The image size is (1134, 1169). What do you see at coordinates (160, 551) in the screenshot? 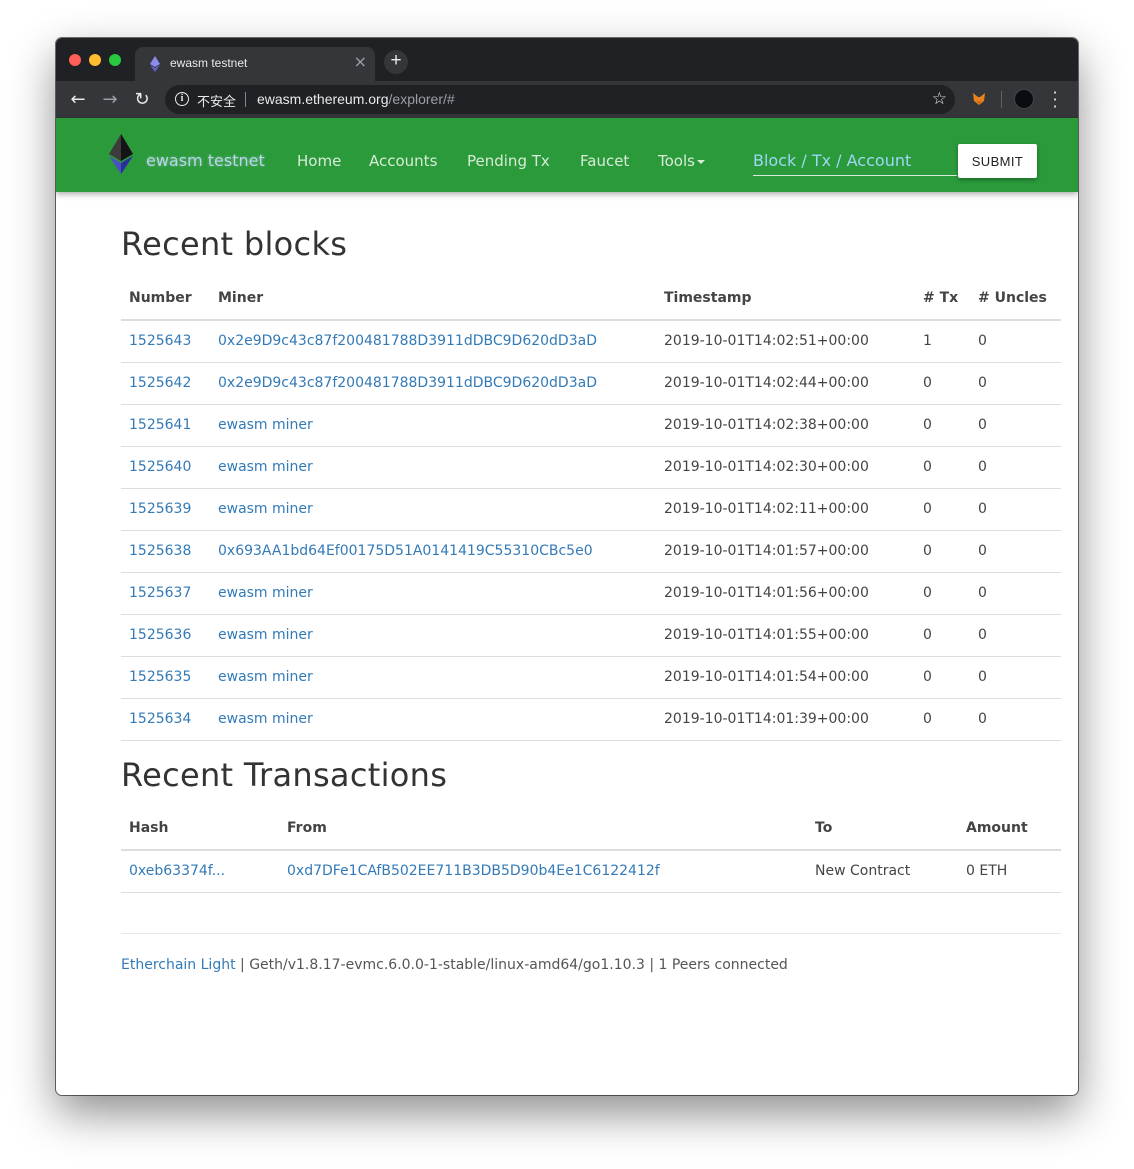
I see `block-number-link: 1525638` at bounding box center [160, 551].